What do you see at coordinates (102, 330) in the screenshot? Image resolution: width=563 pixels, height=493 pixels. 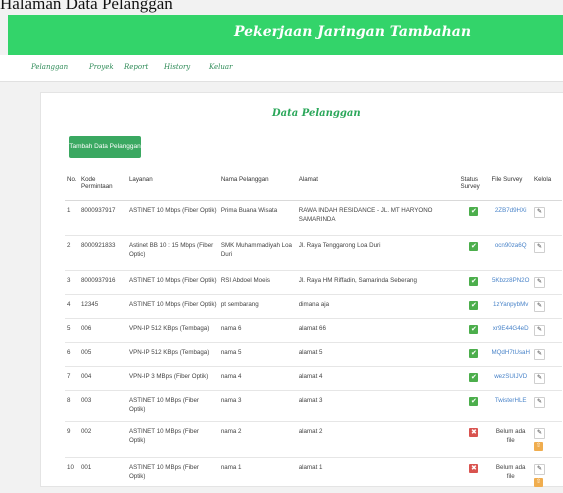 I see `cell-kode: 006` at bounding box center [102, 330].